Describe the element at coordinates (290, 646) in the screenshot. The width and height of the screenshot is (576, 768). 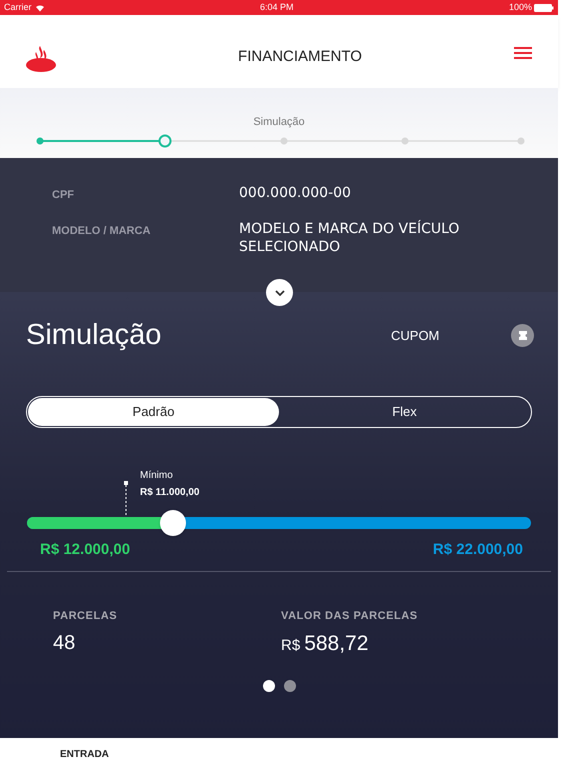
I see `currency-label: R$` at that location.